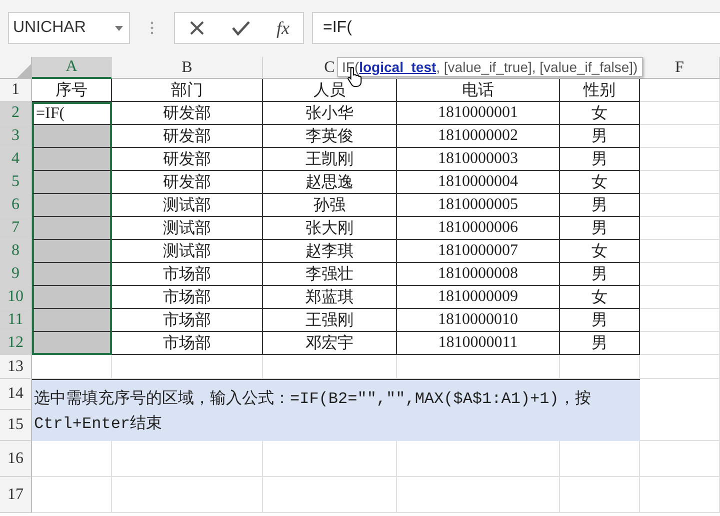 This screenshot has height=516, width=720. Describe the element at coordinates (478, 320) in the screenshot. I see `table-cell: 1810000010` at that location.